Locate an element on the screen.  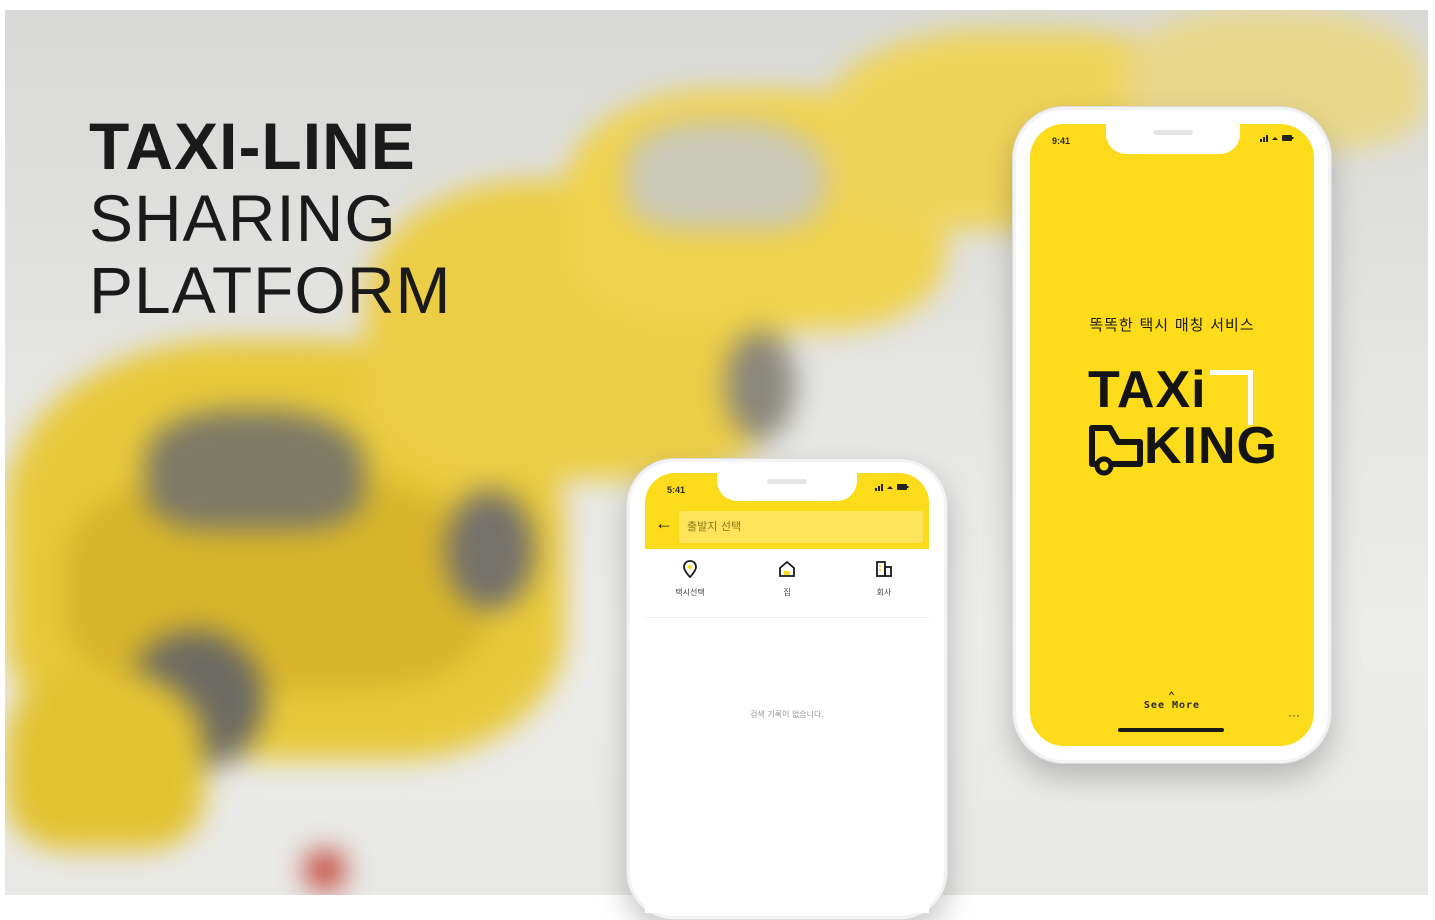
search-screen: 5:41 ← 택시선택 is located at coordinates (787, 693).